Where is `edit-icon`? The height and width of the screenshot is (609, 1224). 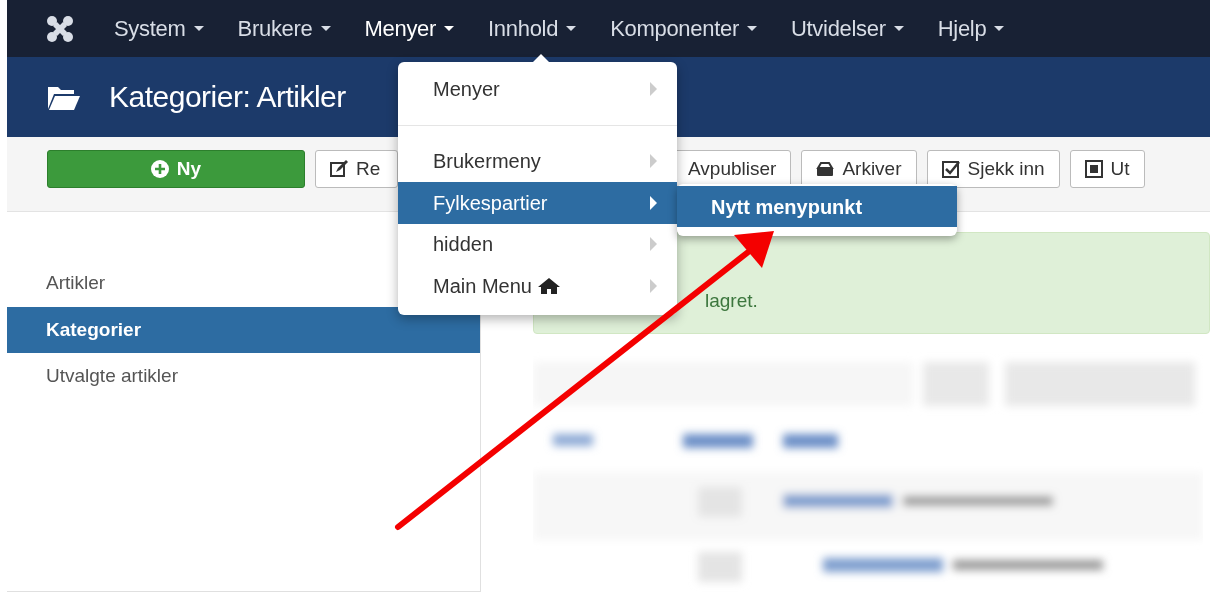
edit-icon is located at coordinates (339, 169).